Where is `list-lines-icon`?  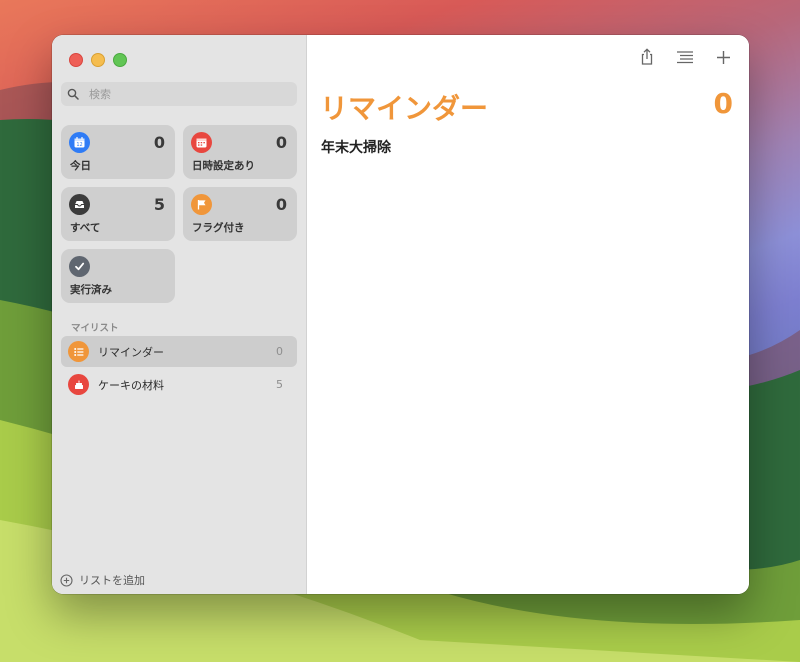
list-lines-icon is located at coordinates (685, 57).